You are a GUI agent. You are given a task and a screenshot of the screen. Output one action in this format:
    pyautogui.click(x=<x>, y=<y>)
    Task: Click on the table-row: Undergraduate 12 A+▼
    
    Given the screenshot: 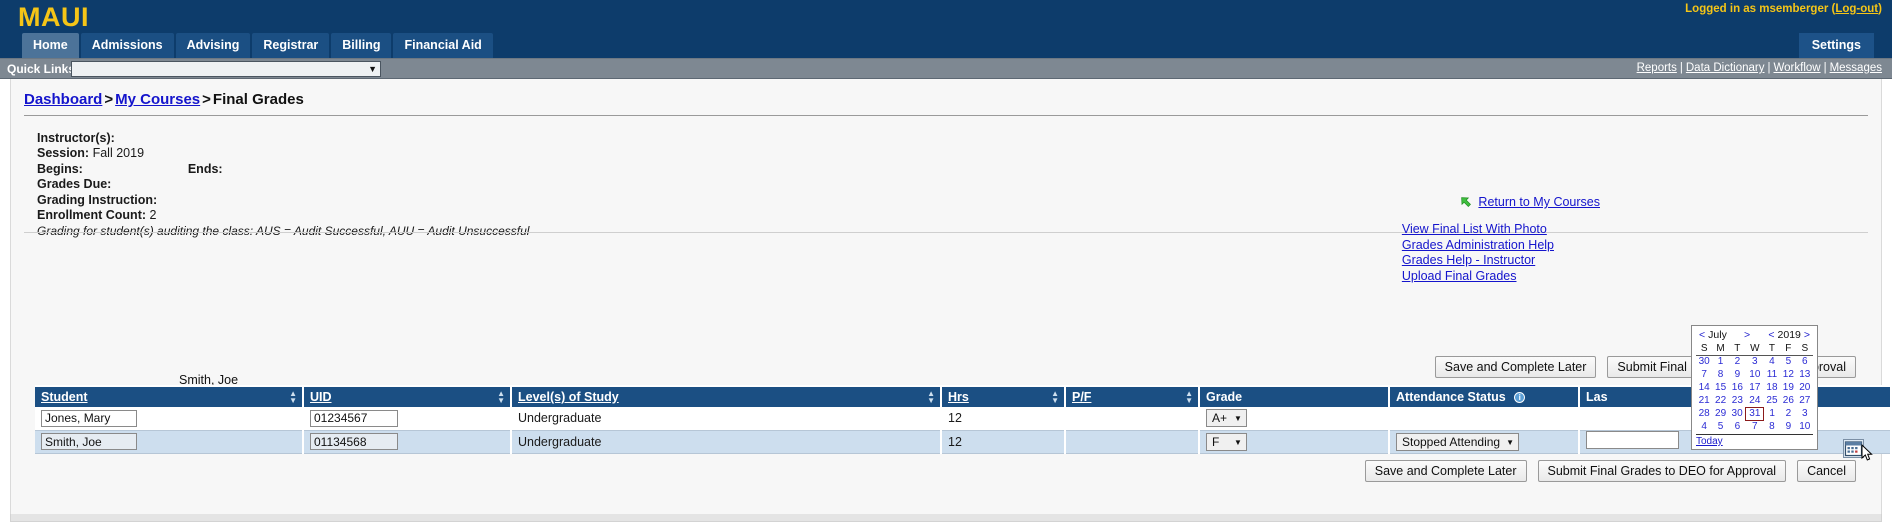 What is the action you would take?
    pyautogui.click(x=963, y=419)
    